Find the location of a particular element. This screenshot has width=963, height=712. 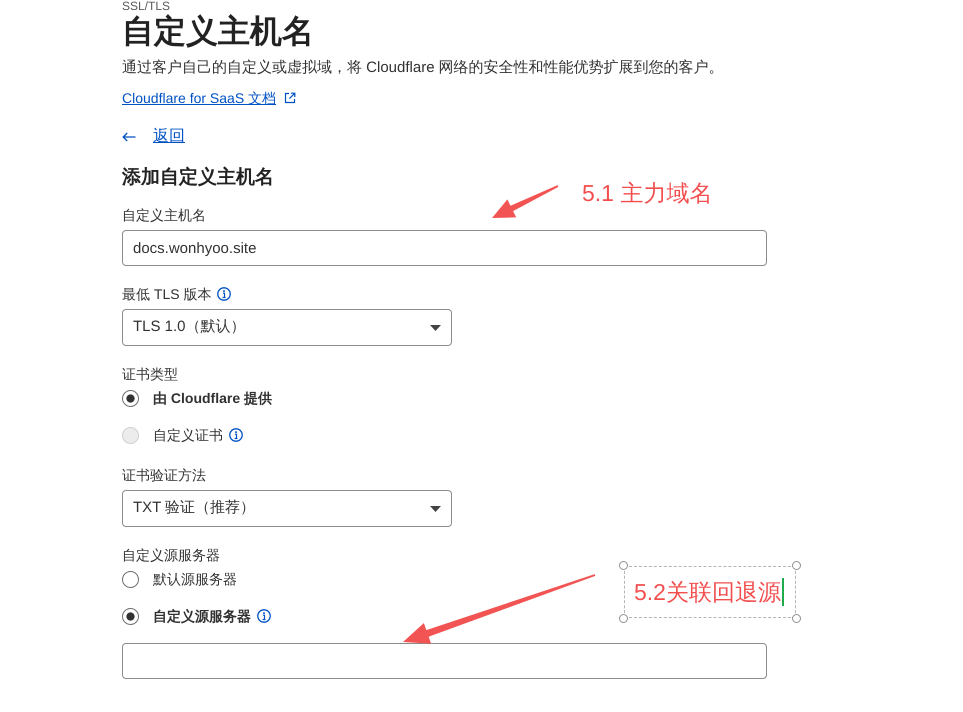

annotation-text: 5.2关联回退源 is located at coordinates (707, 592).